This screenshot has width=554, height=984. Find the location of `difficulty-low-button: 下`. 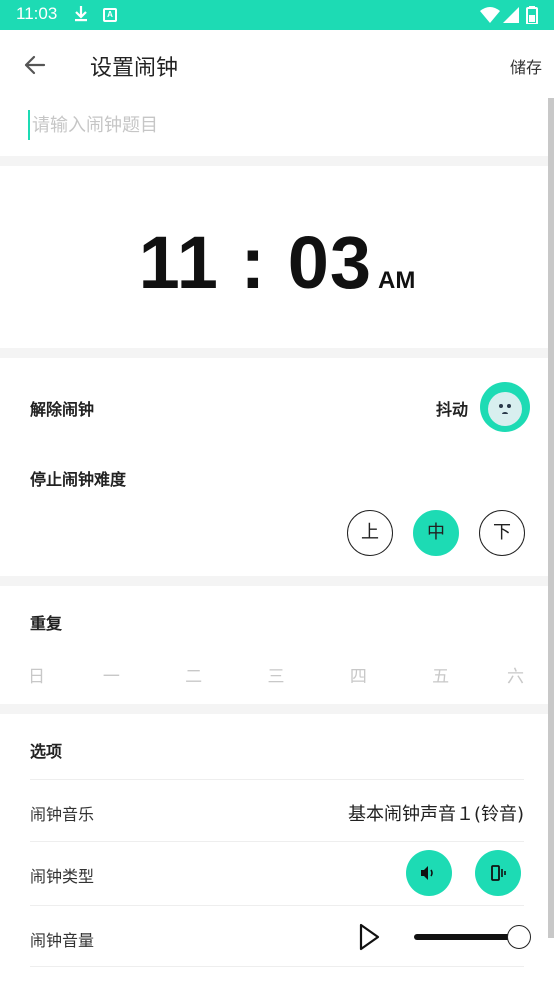

difficulty-low-button: 下 is located at coordinates (502, 533).